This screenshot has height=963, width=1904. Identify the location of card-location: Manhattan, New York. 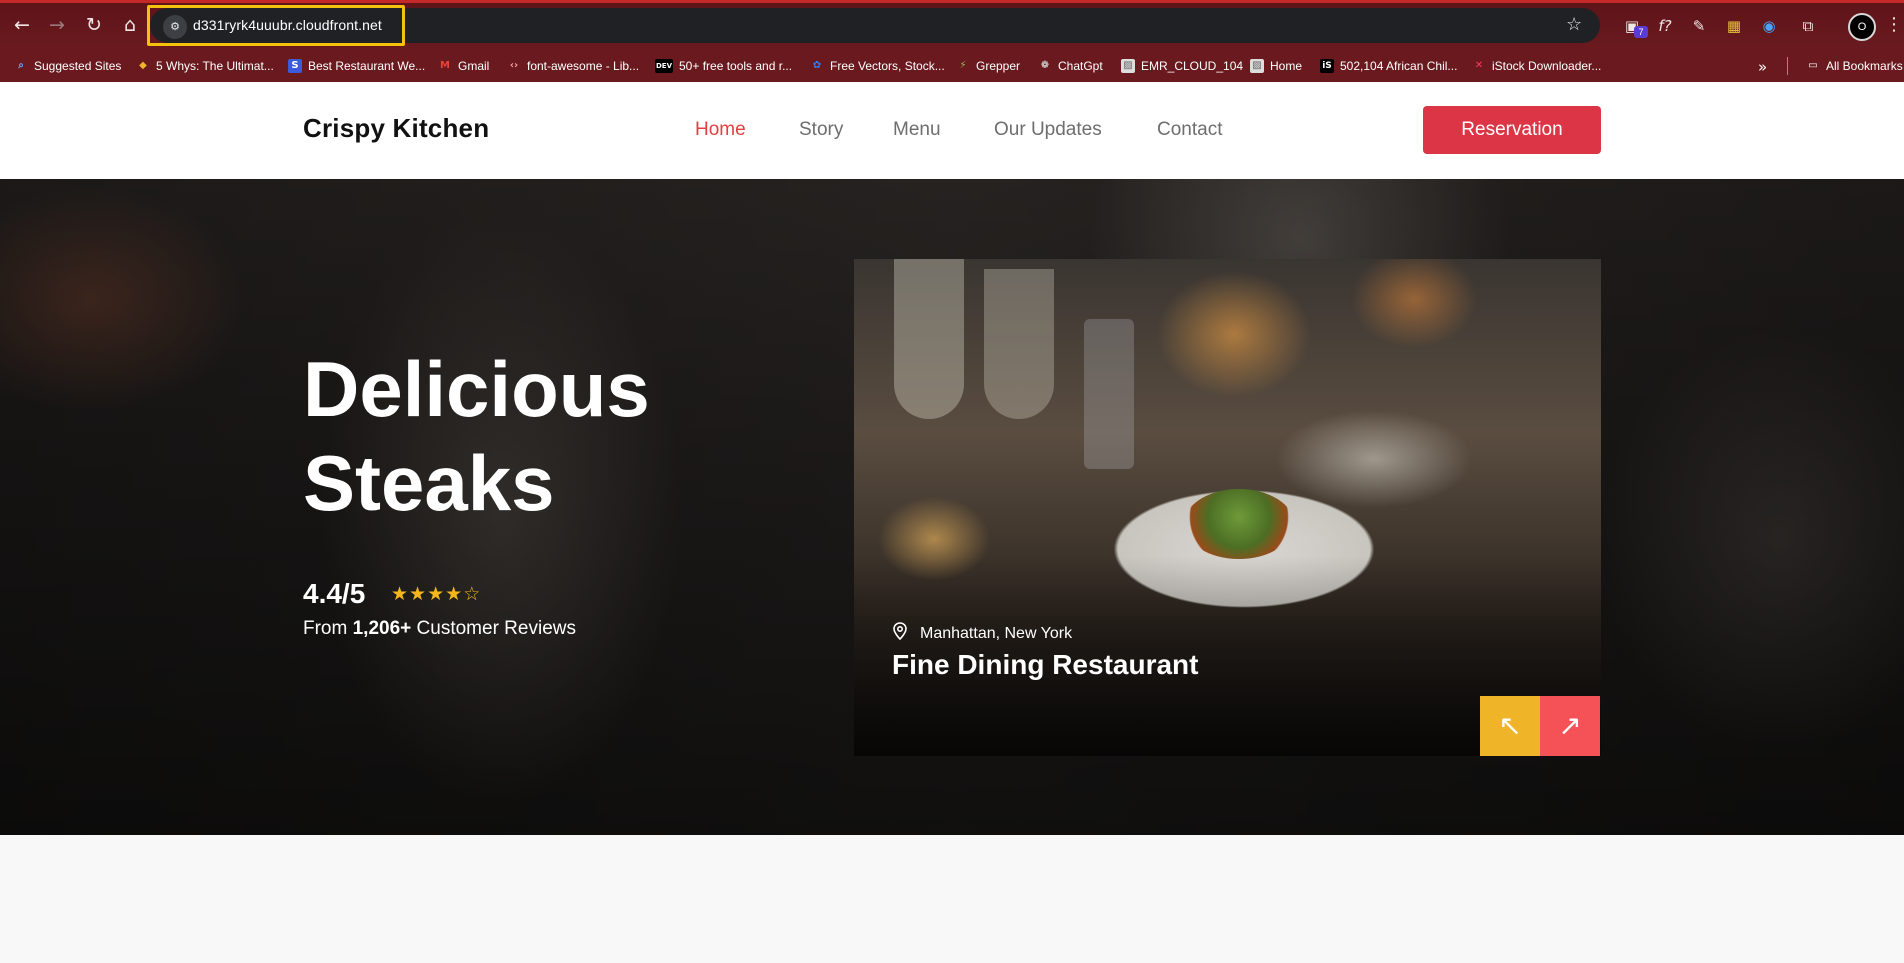
(982, 633).